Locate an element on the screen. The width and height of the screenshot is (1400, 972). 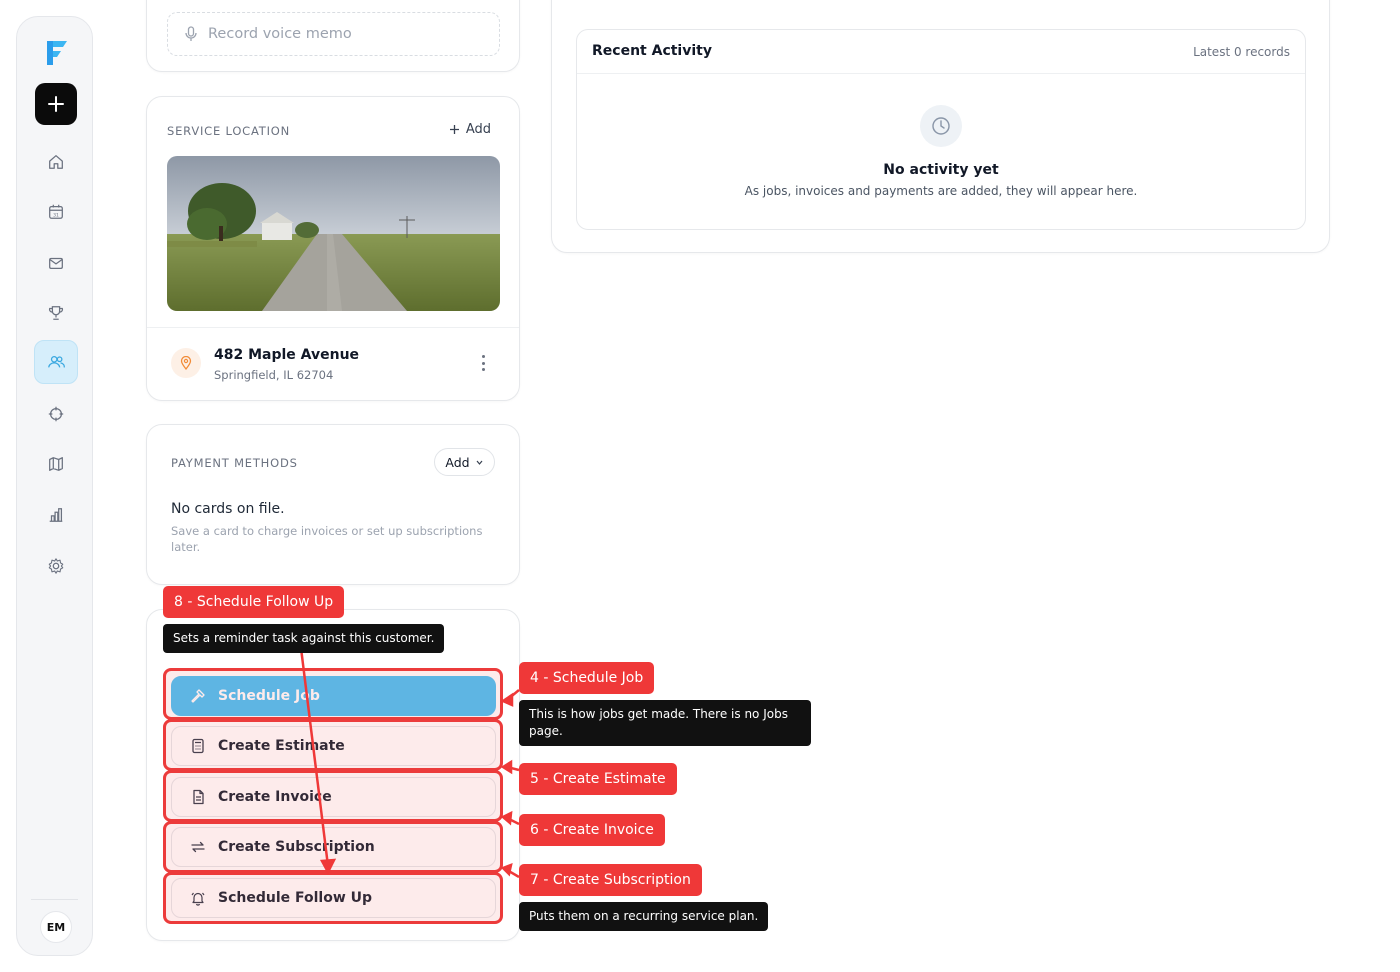
location-pin-icon is located at coordinates (186, 363).